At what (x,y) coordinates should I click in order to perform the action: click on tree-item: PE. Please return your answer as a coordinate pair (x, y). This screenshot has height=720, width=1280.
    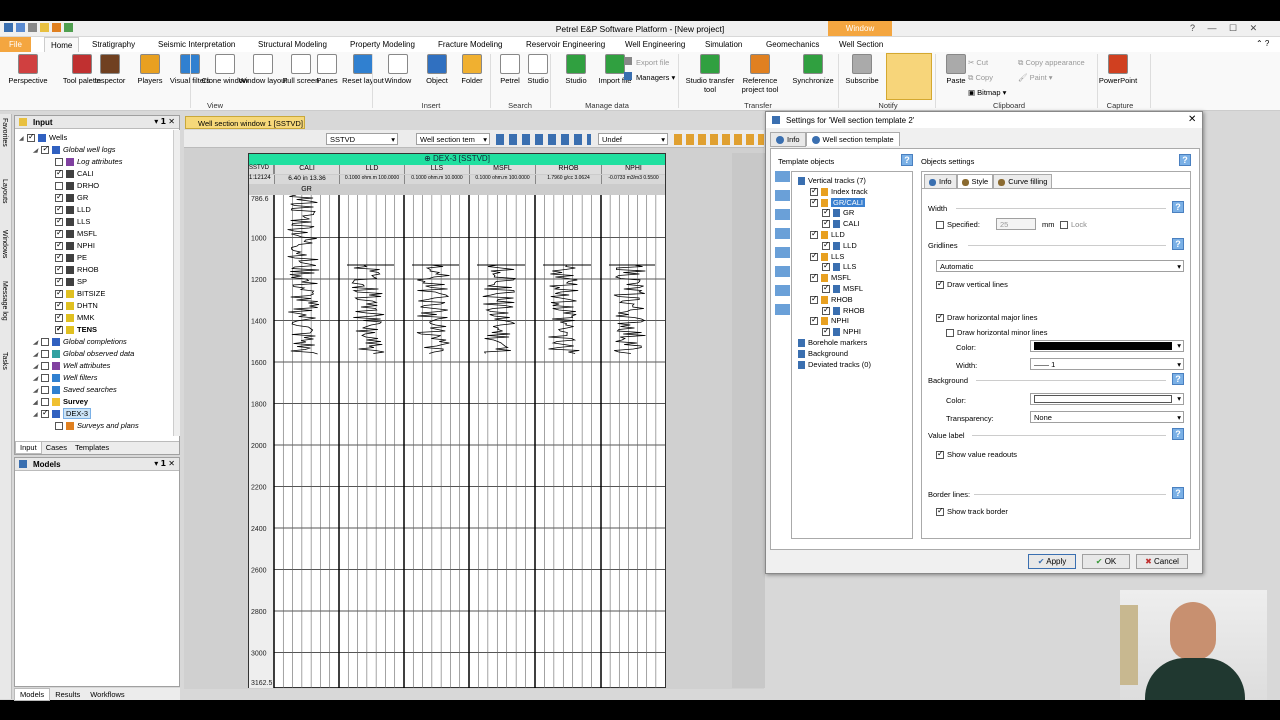
    Looking at the image, I should click on (67, 257).